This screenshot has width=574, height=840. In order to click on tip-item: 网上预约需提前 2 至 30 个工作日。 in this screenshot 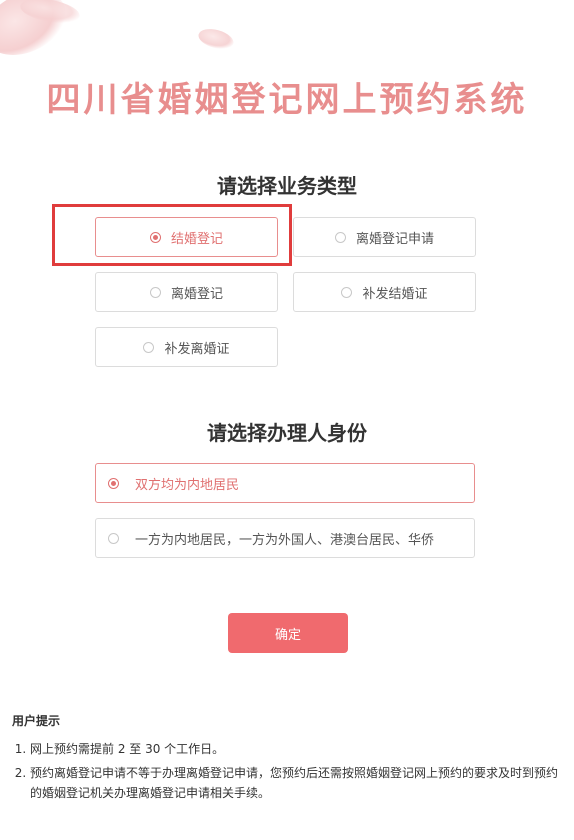, I will do `click(299, 749)`.